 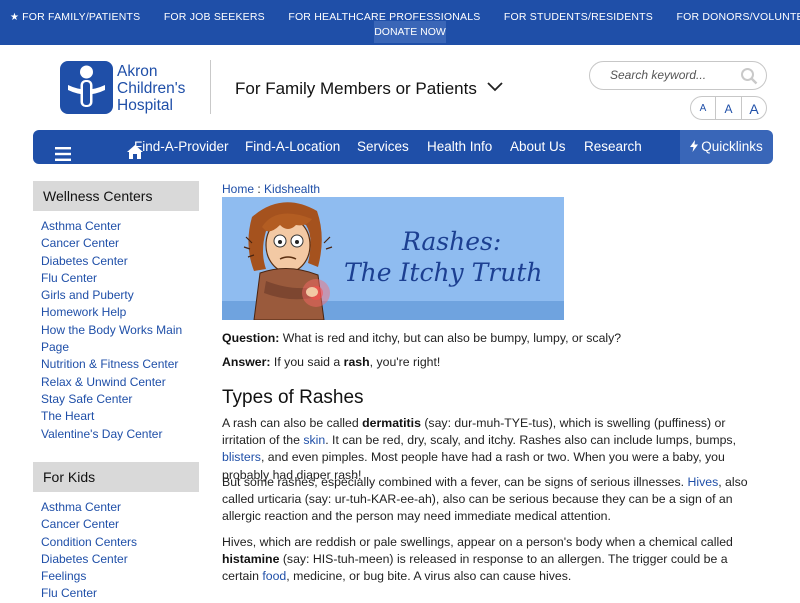 I want to click on sidebar-item: Stay Safe Center, so click(x=116, y=399).